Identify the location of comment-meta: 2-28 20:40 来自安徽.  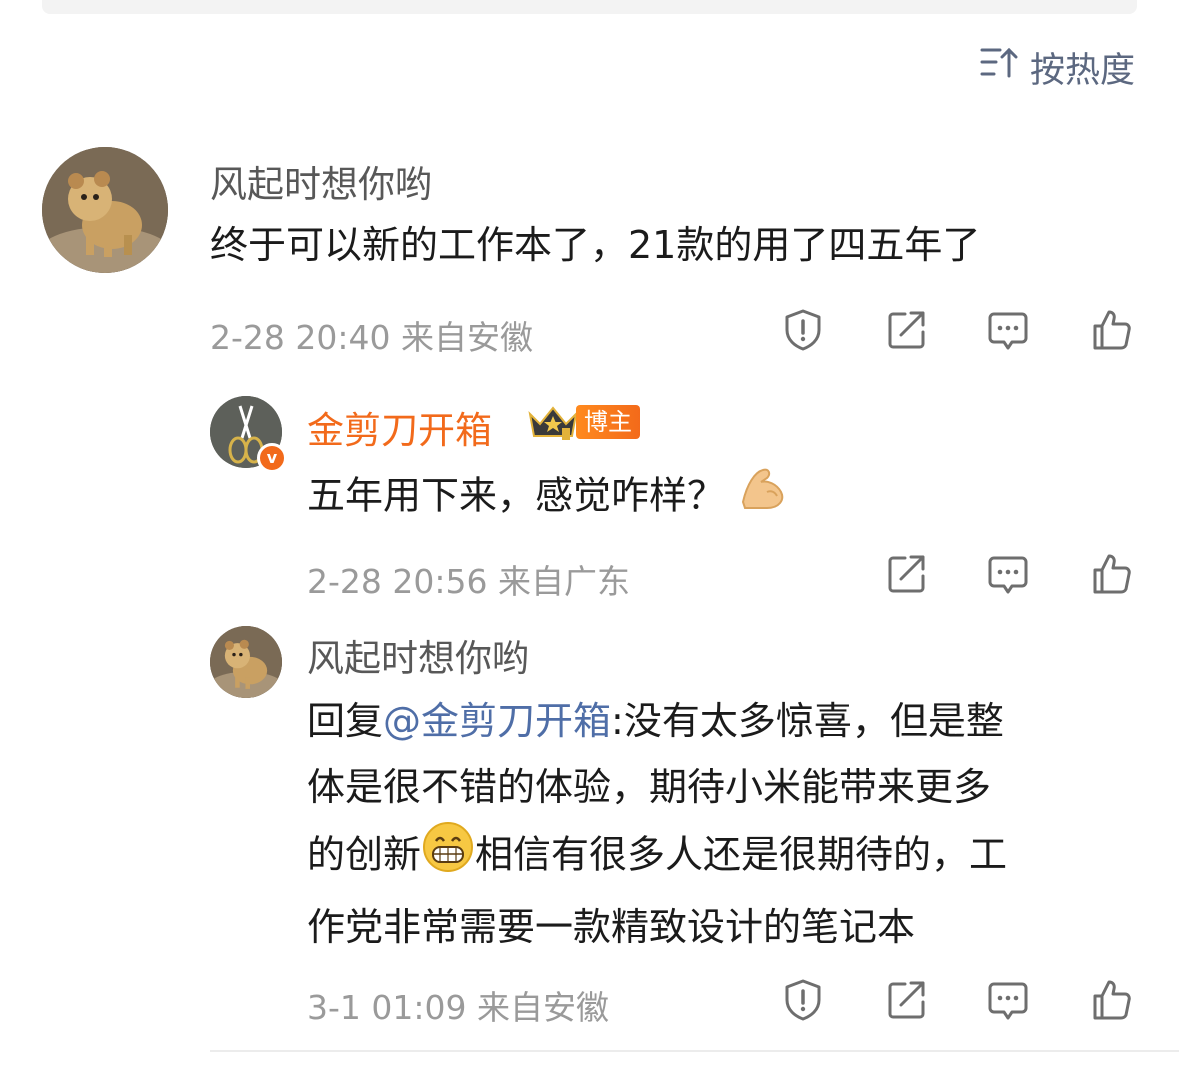
(371, 335).